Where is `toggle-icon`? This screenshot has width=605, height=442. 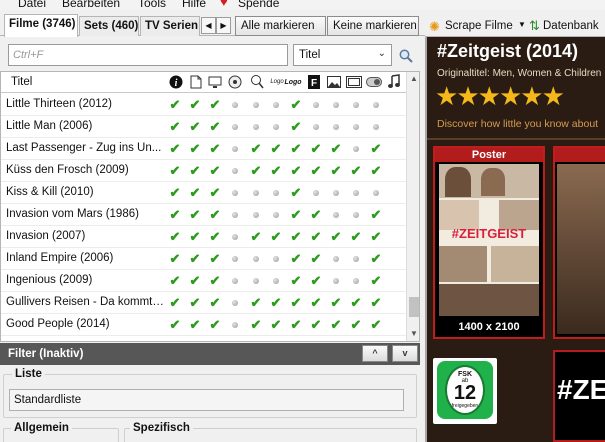 toggle-icon is located at coordinates (374, 82).